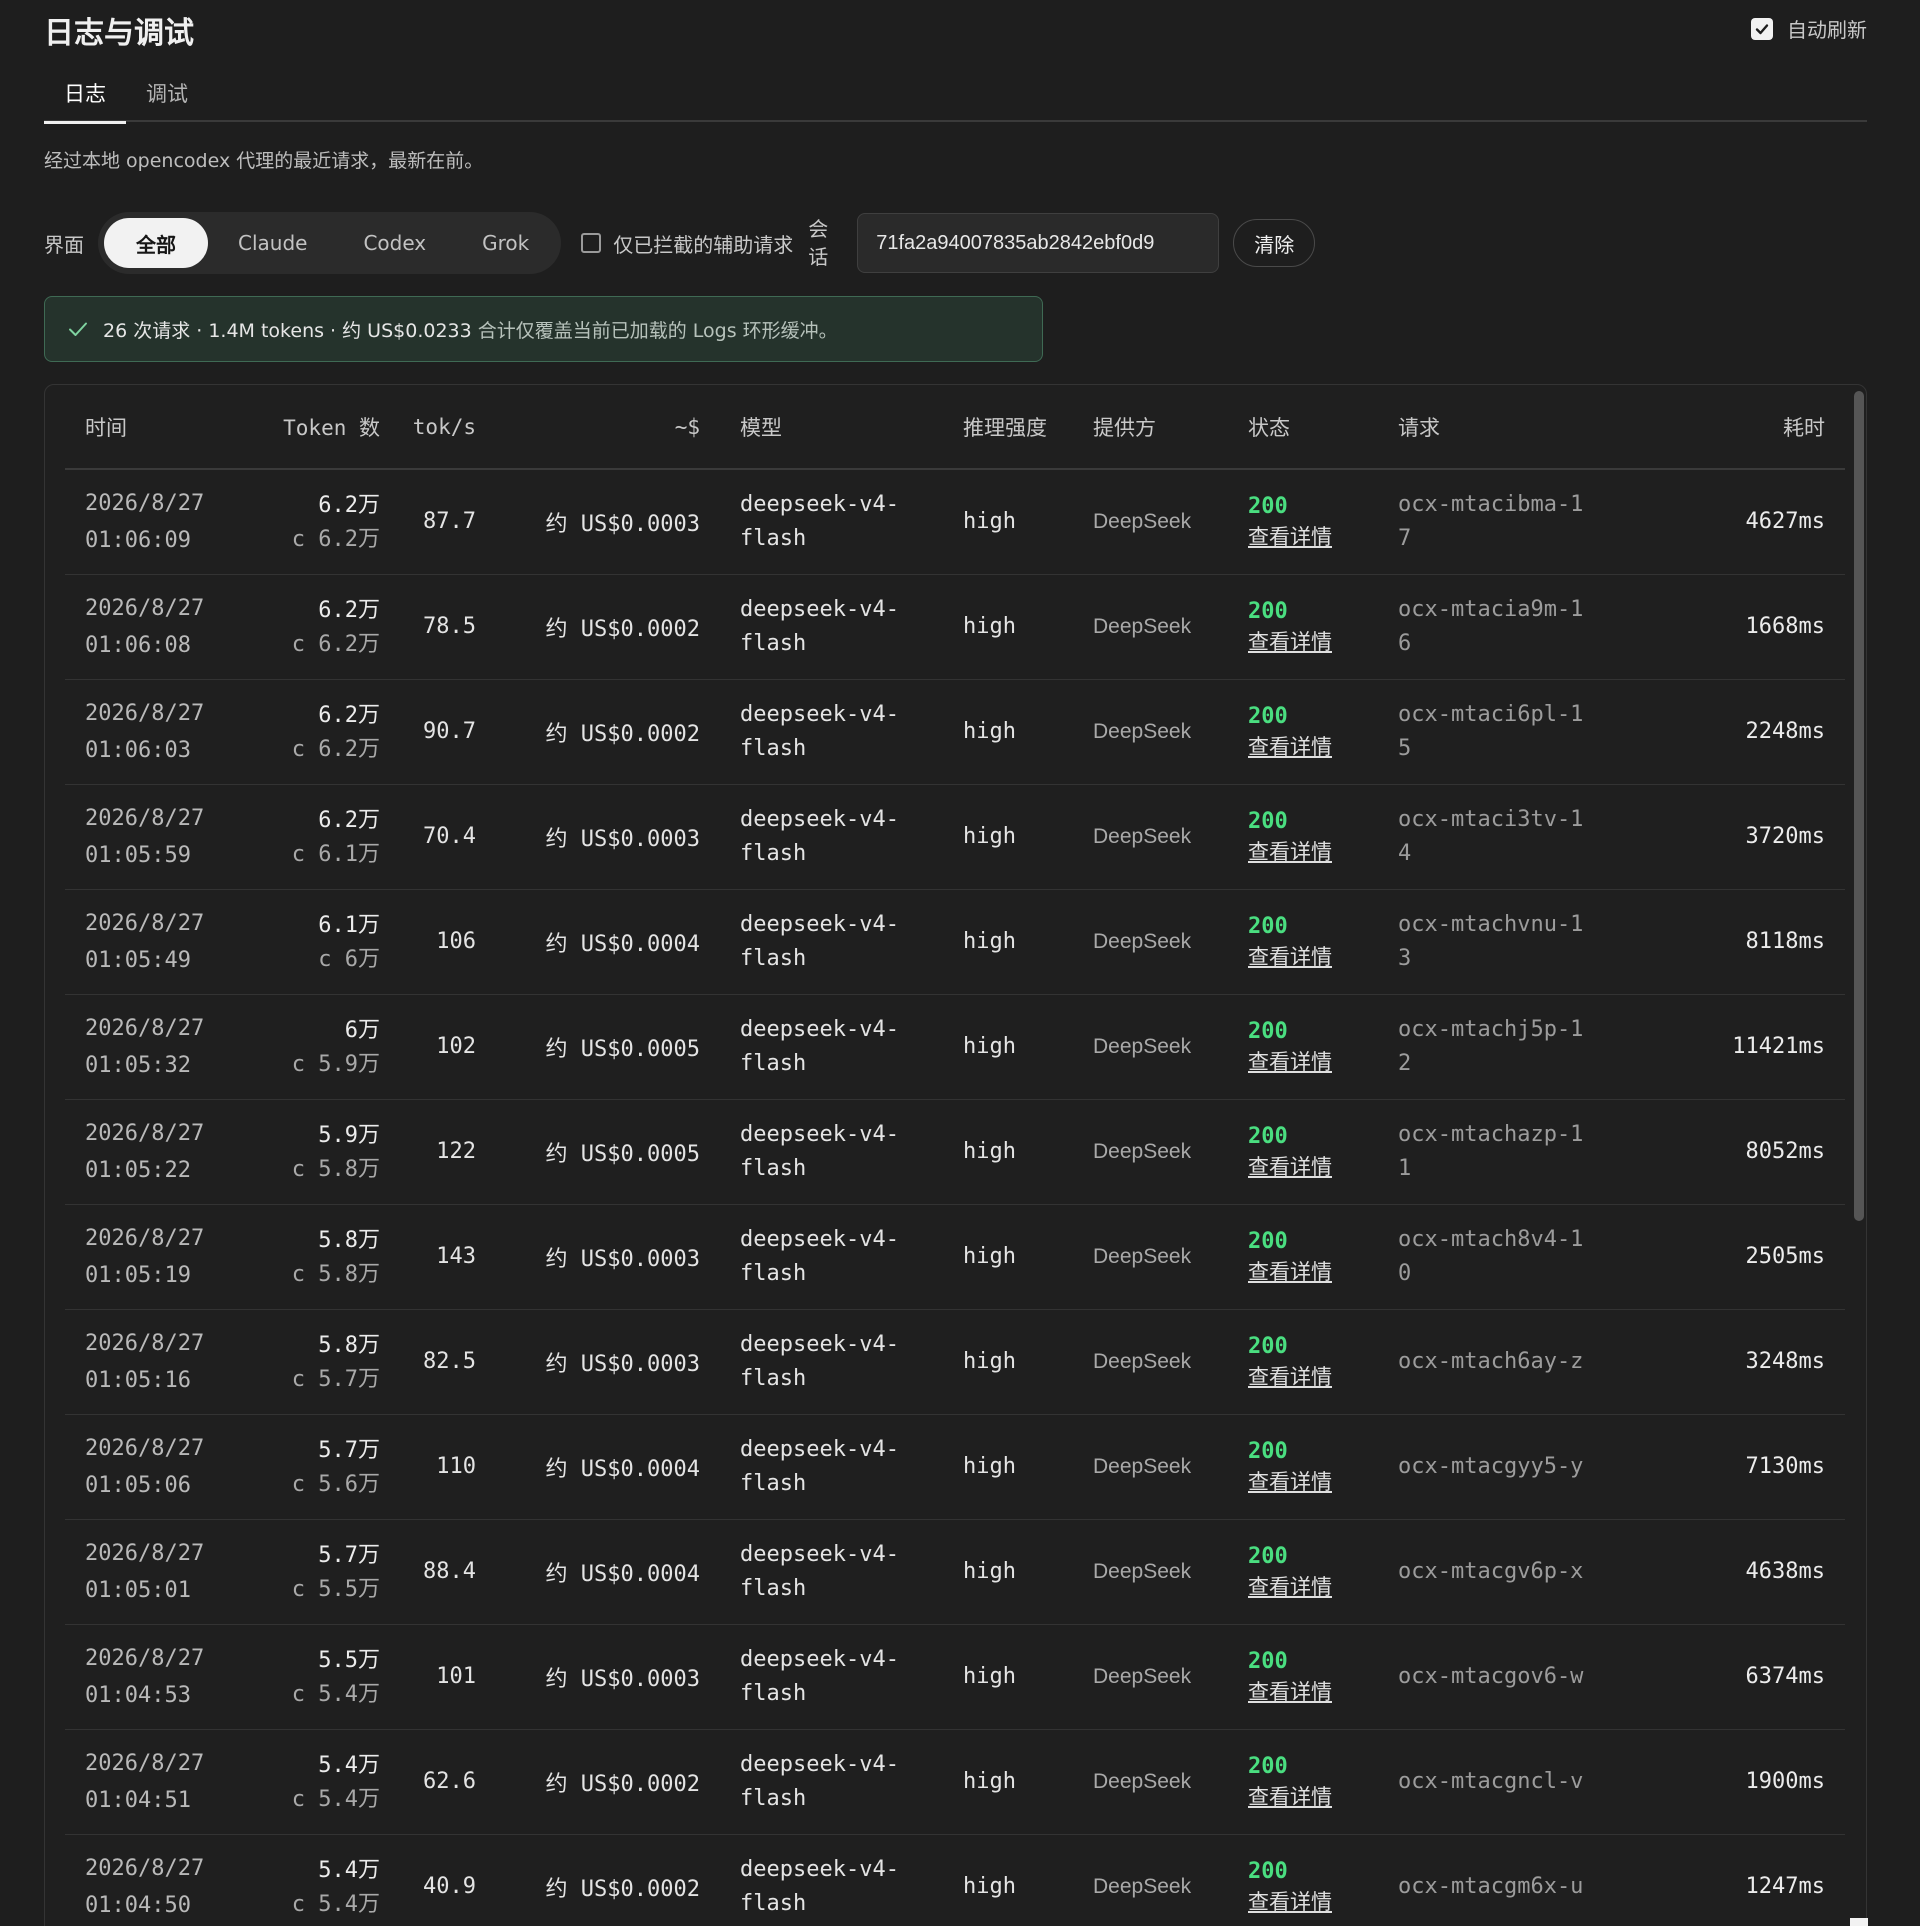  Describe the element at coordinates (155, 1572) in the screenshot. I see `time-cell: 2026/8/27 01:05:01` at that location.